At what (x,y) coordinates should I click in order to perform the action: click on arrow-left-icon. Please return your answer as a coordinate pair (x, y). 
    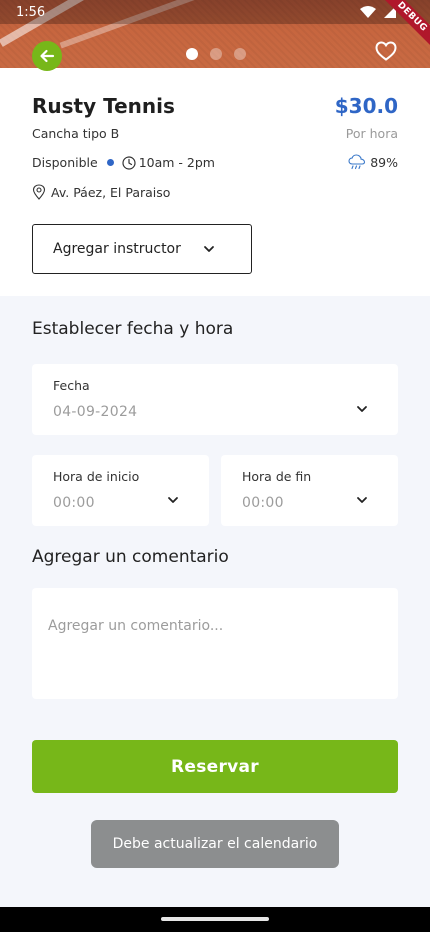
    Looking at the image, I should click on (47, 56).